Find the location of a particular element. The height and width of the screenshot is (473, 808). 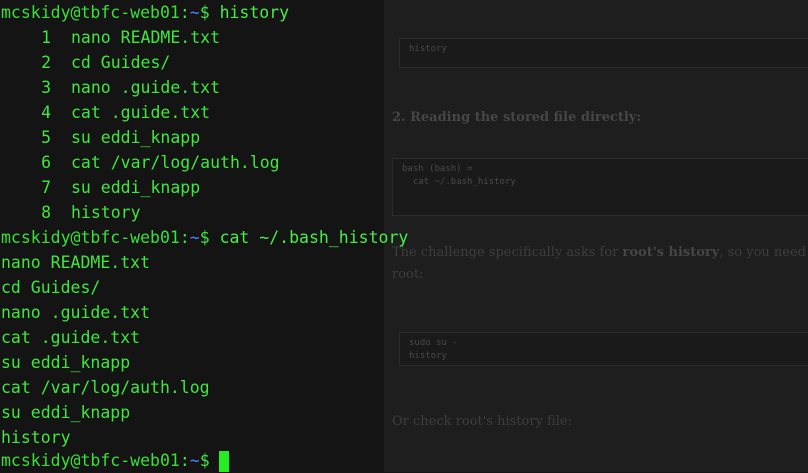

history-command: cat /var/log/auth.log is located at coordinates (175, 162).